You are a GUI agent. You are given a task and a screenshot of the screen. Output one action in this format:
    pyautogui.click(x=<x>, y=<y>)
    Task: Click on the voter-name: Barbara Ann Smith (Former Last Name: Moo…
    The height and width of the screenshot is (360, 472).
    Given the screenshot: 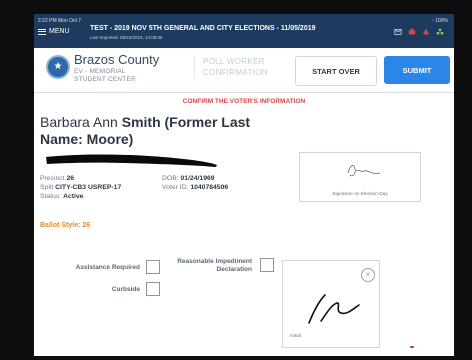 What is the action you would take?
    pyautogui.click(x=155, y=131)
    